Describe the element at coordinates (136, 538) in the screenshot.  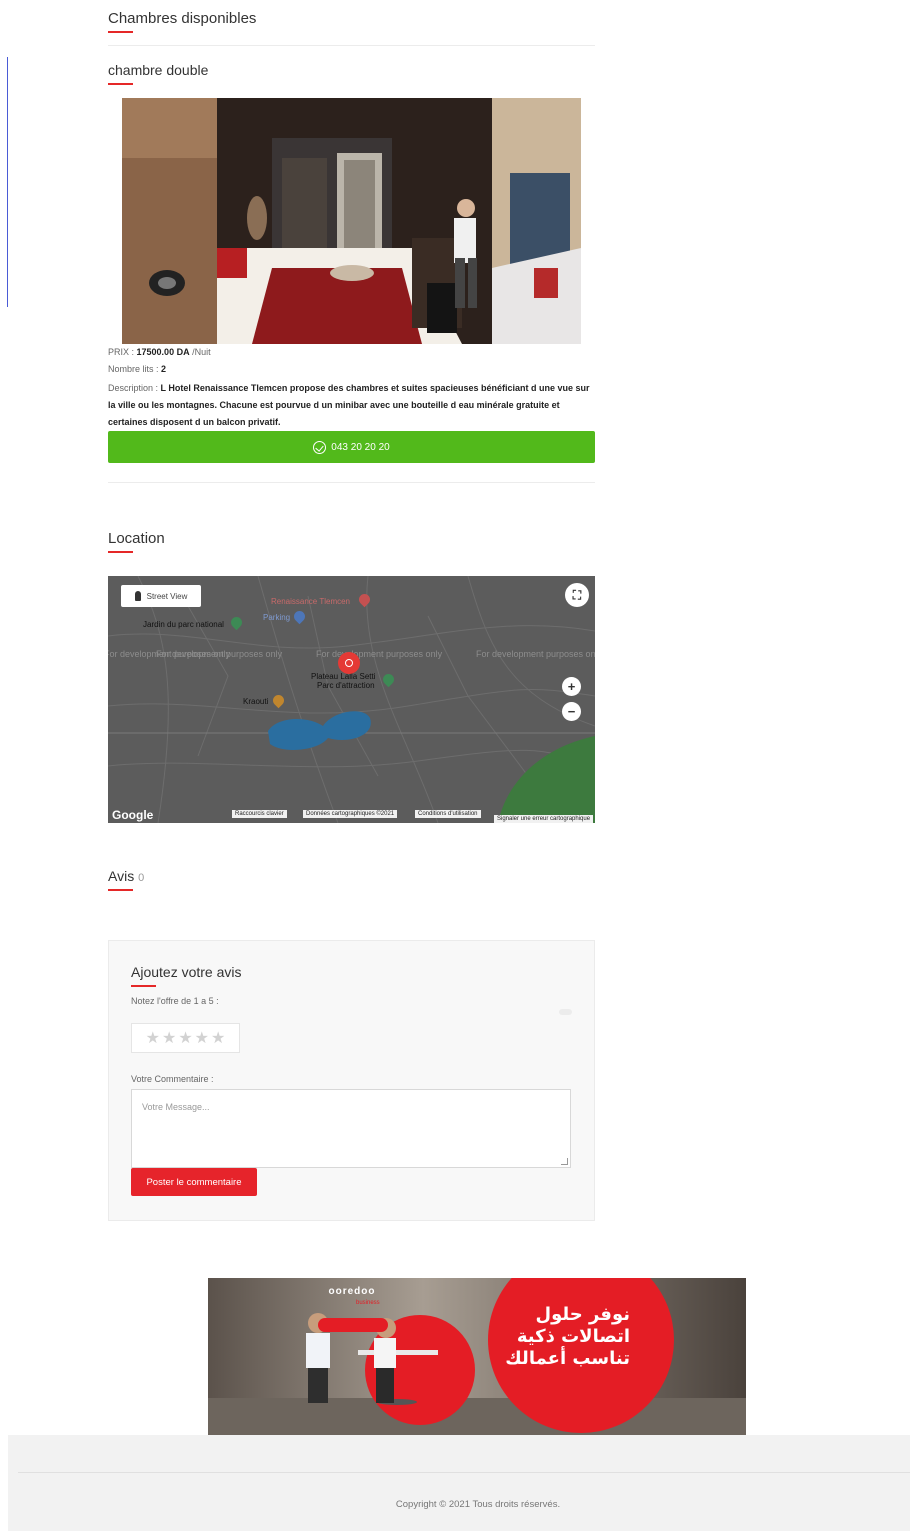
I see `location-title: Location` at that location.